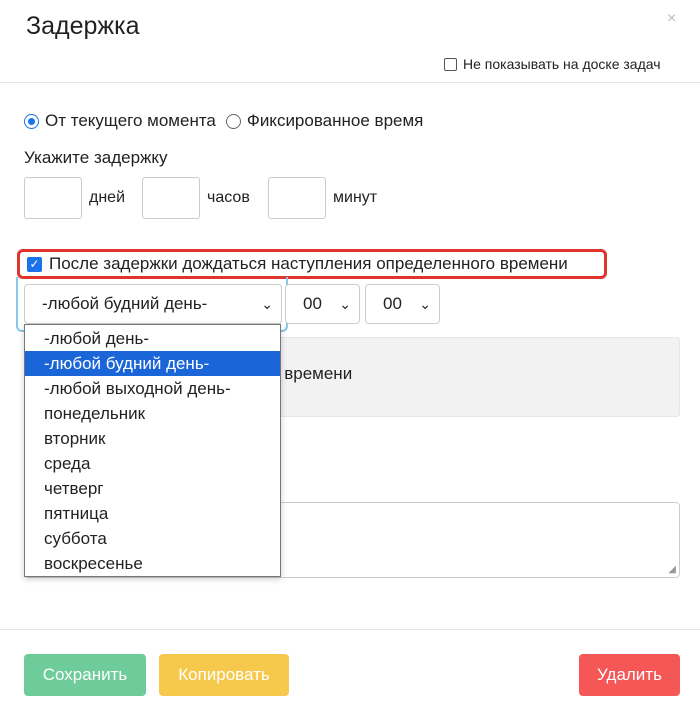 The width and height of the screenshot is (700, 717). What do you see at coordinates (672, 569) in the screenshot?
I see `resize-grip-icon: ◢` at bounding box center [672, 569].